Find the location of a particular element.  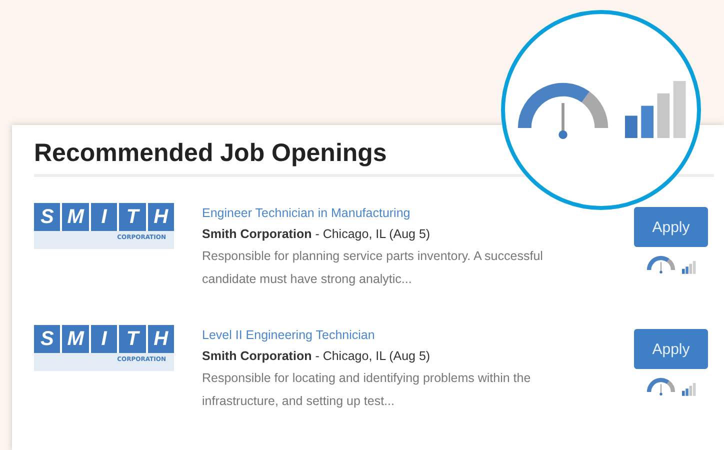

job-title-link: Level II Engineering Technician is located at coordinates (392, 335).